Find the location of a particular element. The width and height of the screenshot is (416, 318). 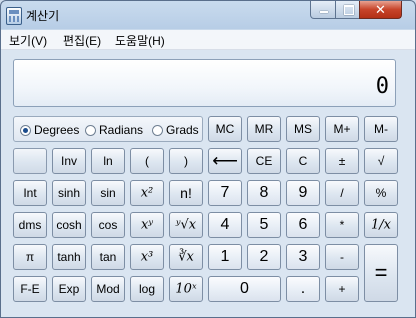

digit-1-label: 1 is located at coordinates (225, 256).